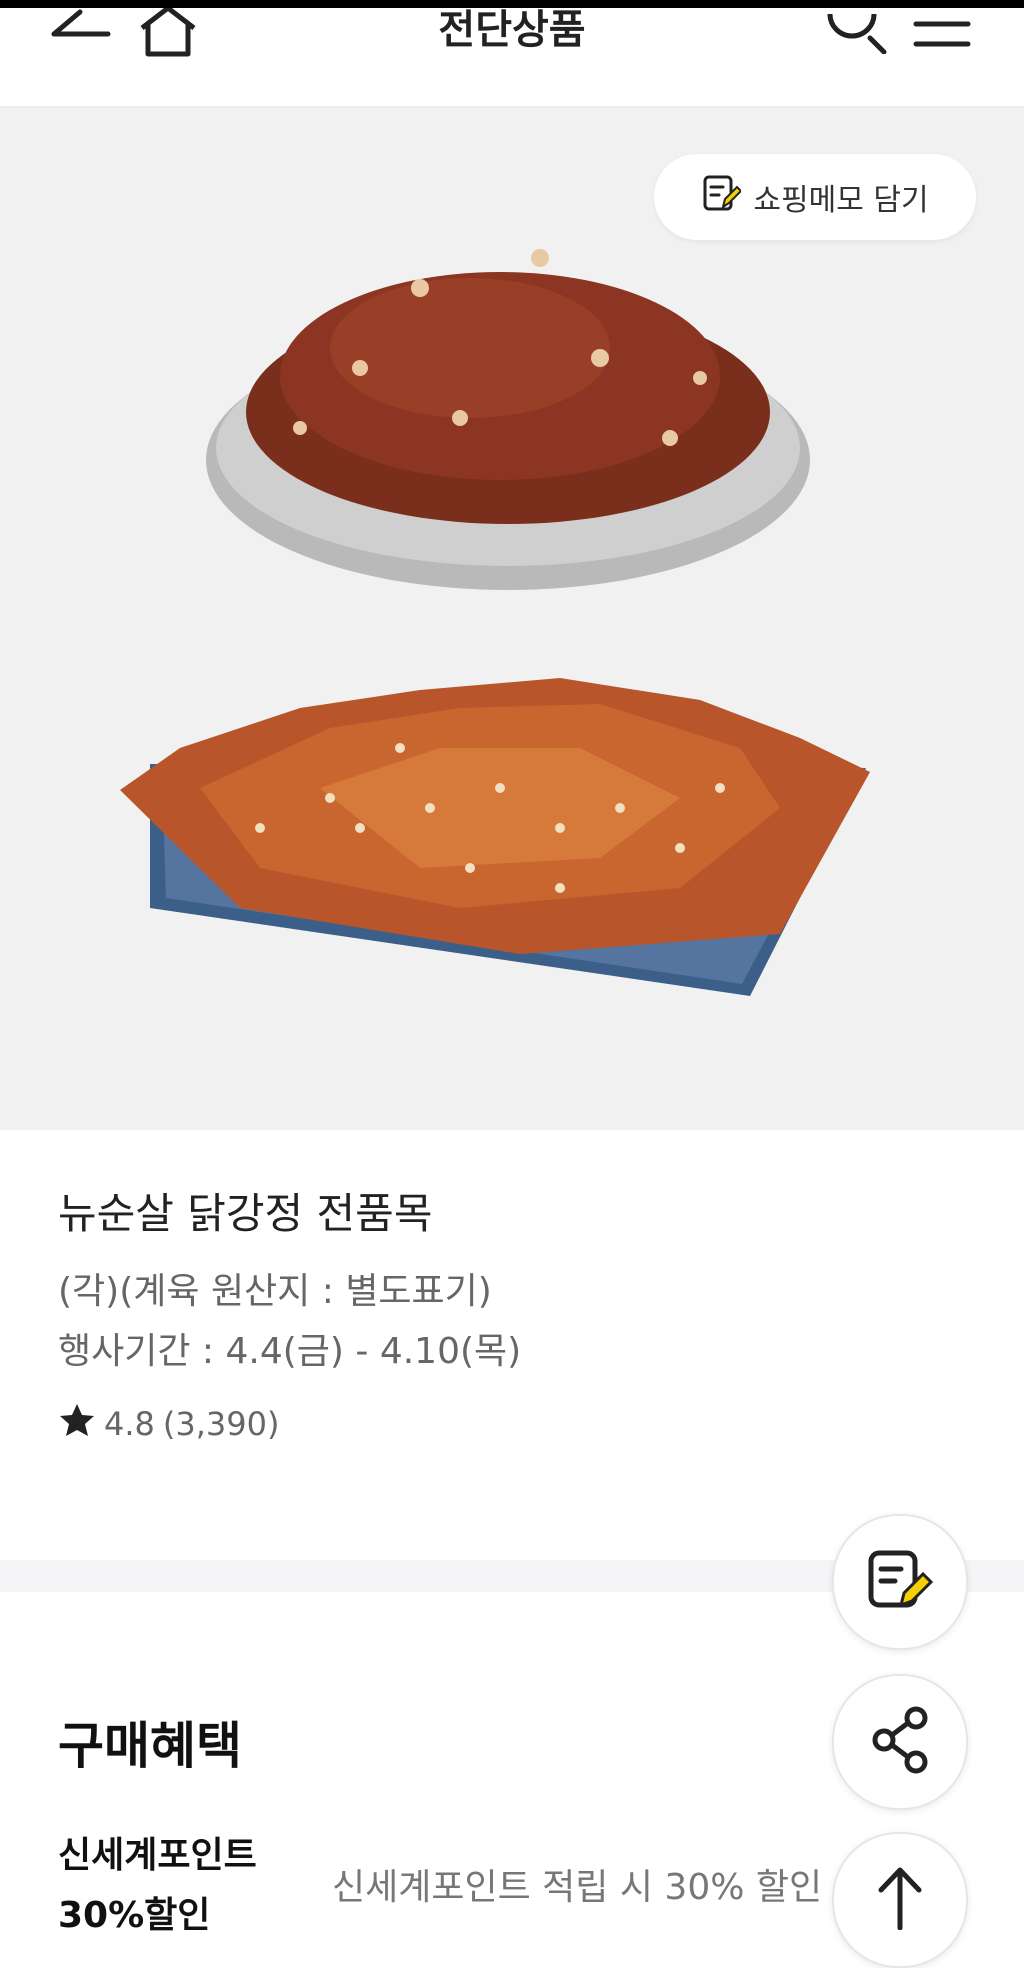 This screenshot has height=1968, width=1024. I want to click on share-icon, so click(900, 1742).